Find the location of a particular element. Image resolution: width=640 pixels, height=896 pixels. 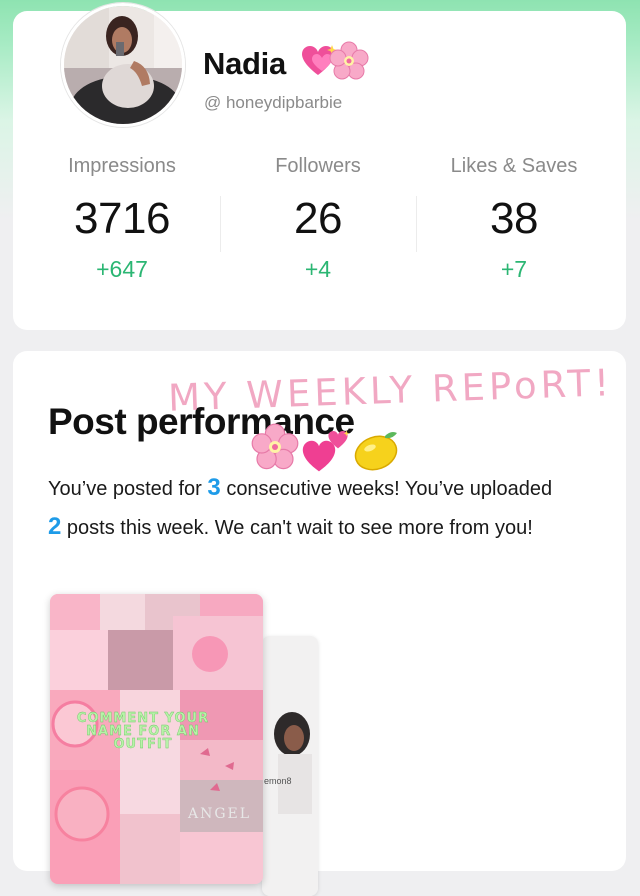

thumbnail-photo is located at coordinates (290, 766).